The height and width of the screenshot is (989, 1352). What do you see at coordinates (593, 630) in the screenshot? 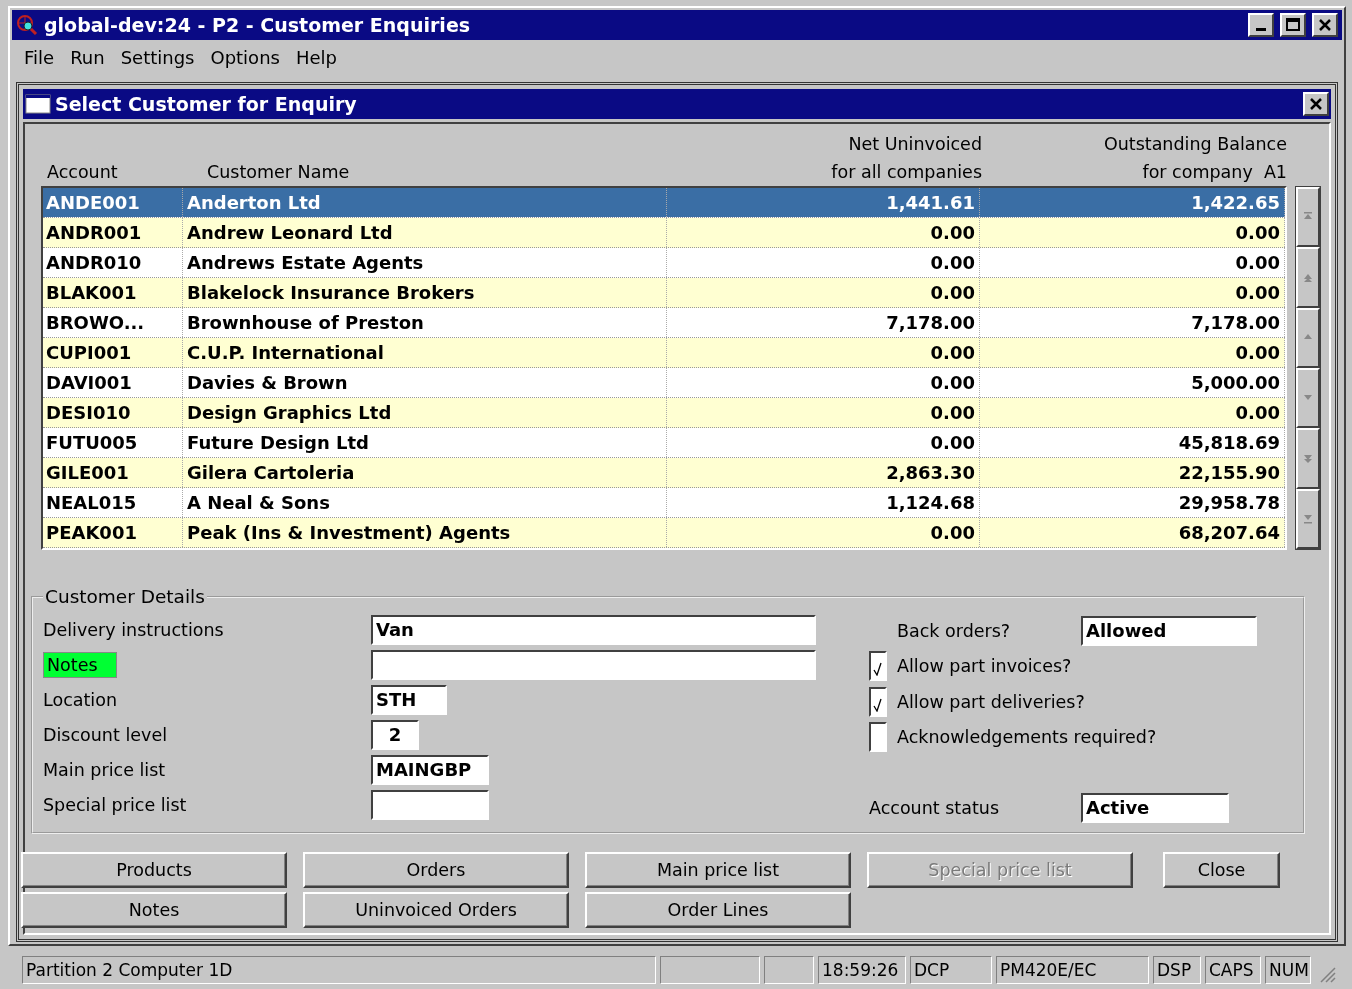
I see `input-field: Van` at bounding box center [593, 630].